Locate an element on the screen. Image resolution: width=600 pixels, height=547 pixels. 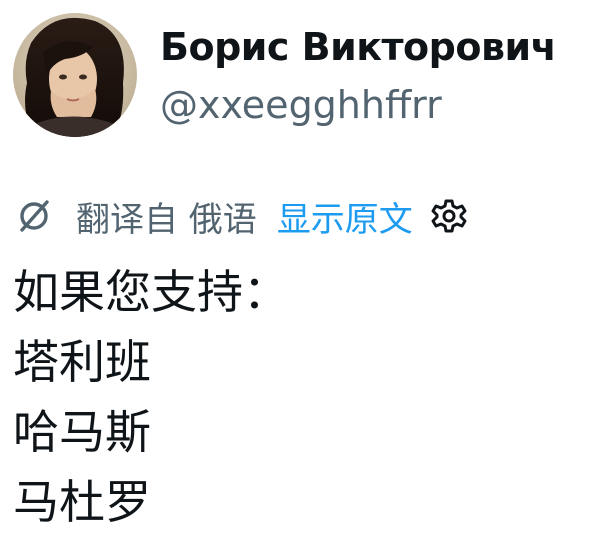
user-handle: @xxeegghhffrr is located at coordinates (301, 105).